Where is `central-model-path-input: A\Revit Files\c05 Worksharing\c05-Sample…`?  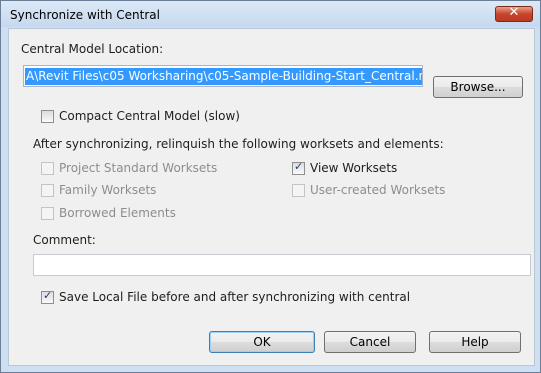
central-model-path-input: A\Revit Files\c05 Worksharing\c05-Sample… is located at coordinates (223, 76).